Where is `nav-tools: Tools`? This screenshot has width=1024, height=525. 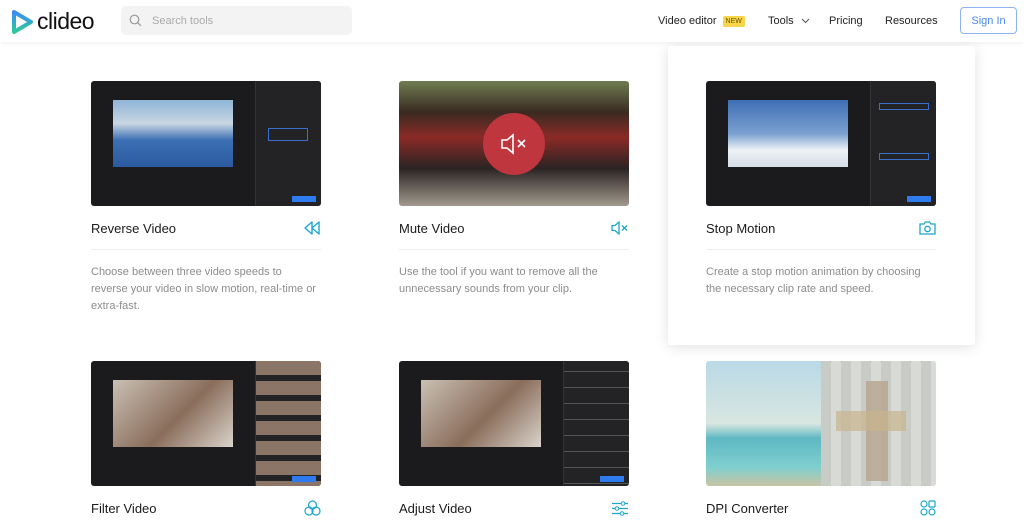
nav-tools: Tools is located at coordinates (789, 21).